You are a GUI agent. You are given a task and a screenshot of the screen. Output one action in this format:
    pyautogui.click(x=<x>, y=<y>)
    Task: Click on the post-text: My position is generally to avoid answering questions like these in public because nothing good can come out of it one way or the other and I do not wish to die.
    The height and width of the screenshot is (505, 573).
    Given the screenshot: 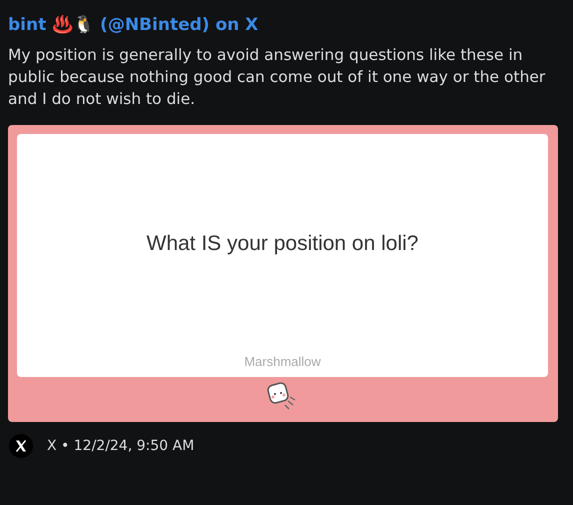 What is the action you would take?
    pyautogui.click(x=277, y=77)
    